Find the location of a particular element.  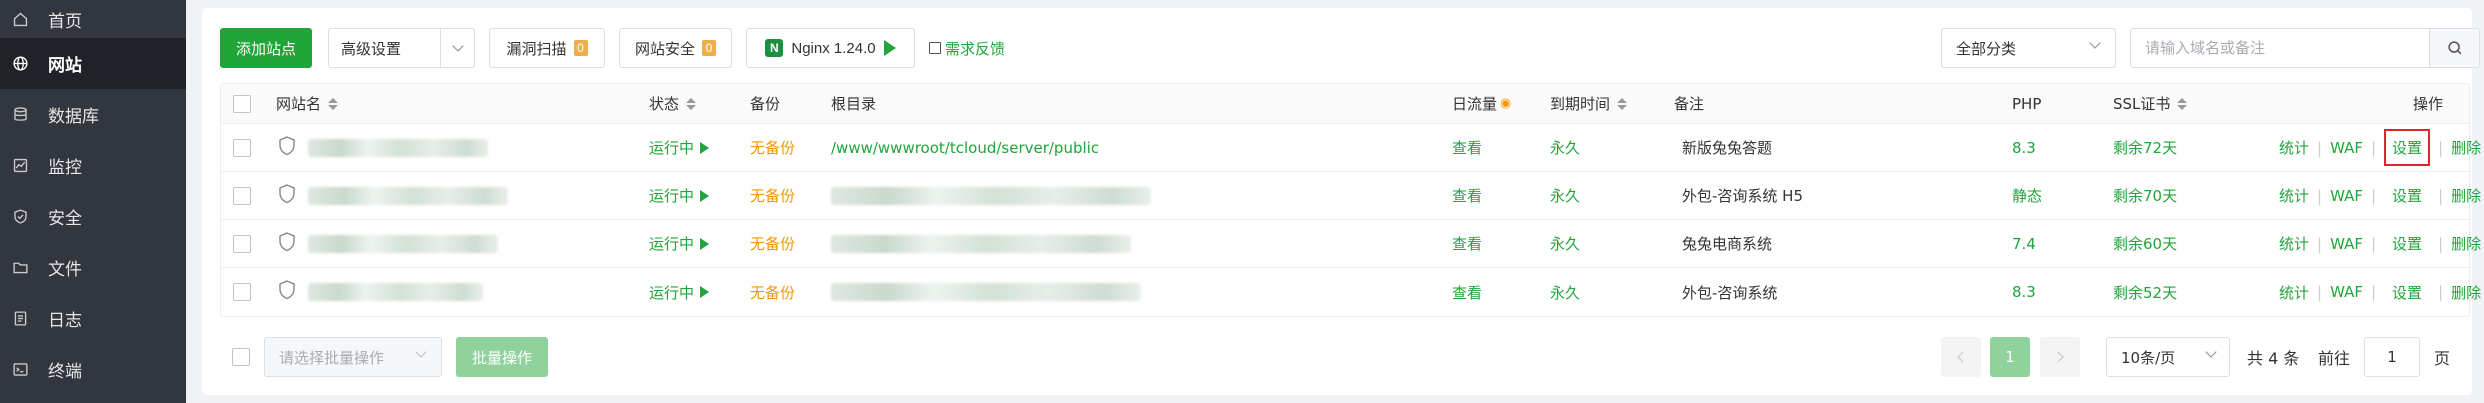

select-all-checkbox is located at coordinates (242, 103).